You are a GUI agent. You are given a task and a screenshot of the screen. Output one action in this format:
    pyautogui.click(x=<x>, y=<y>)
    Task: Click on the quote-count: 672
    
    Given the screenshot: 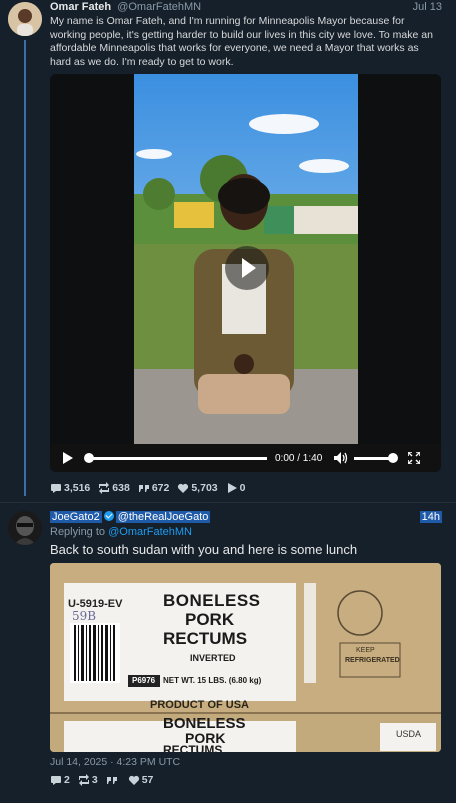 What is the action you would take?
    pyautogui.click(x=153, y=488)
    